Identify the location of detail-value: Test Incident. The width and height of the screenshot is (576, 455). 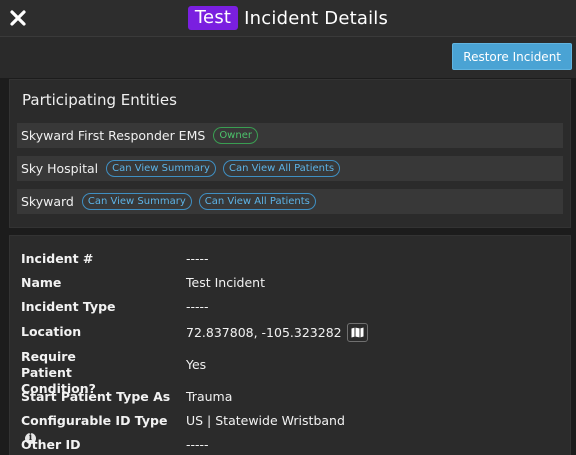
(225, 282).